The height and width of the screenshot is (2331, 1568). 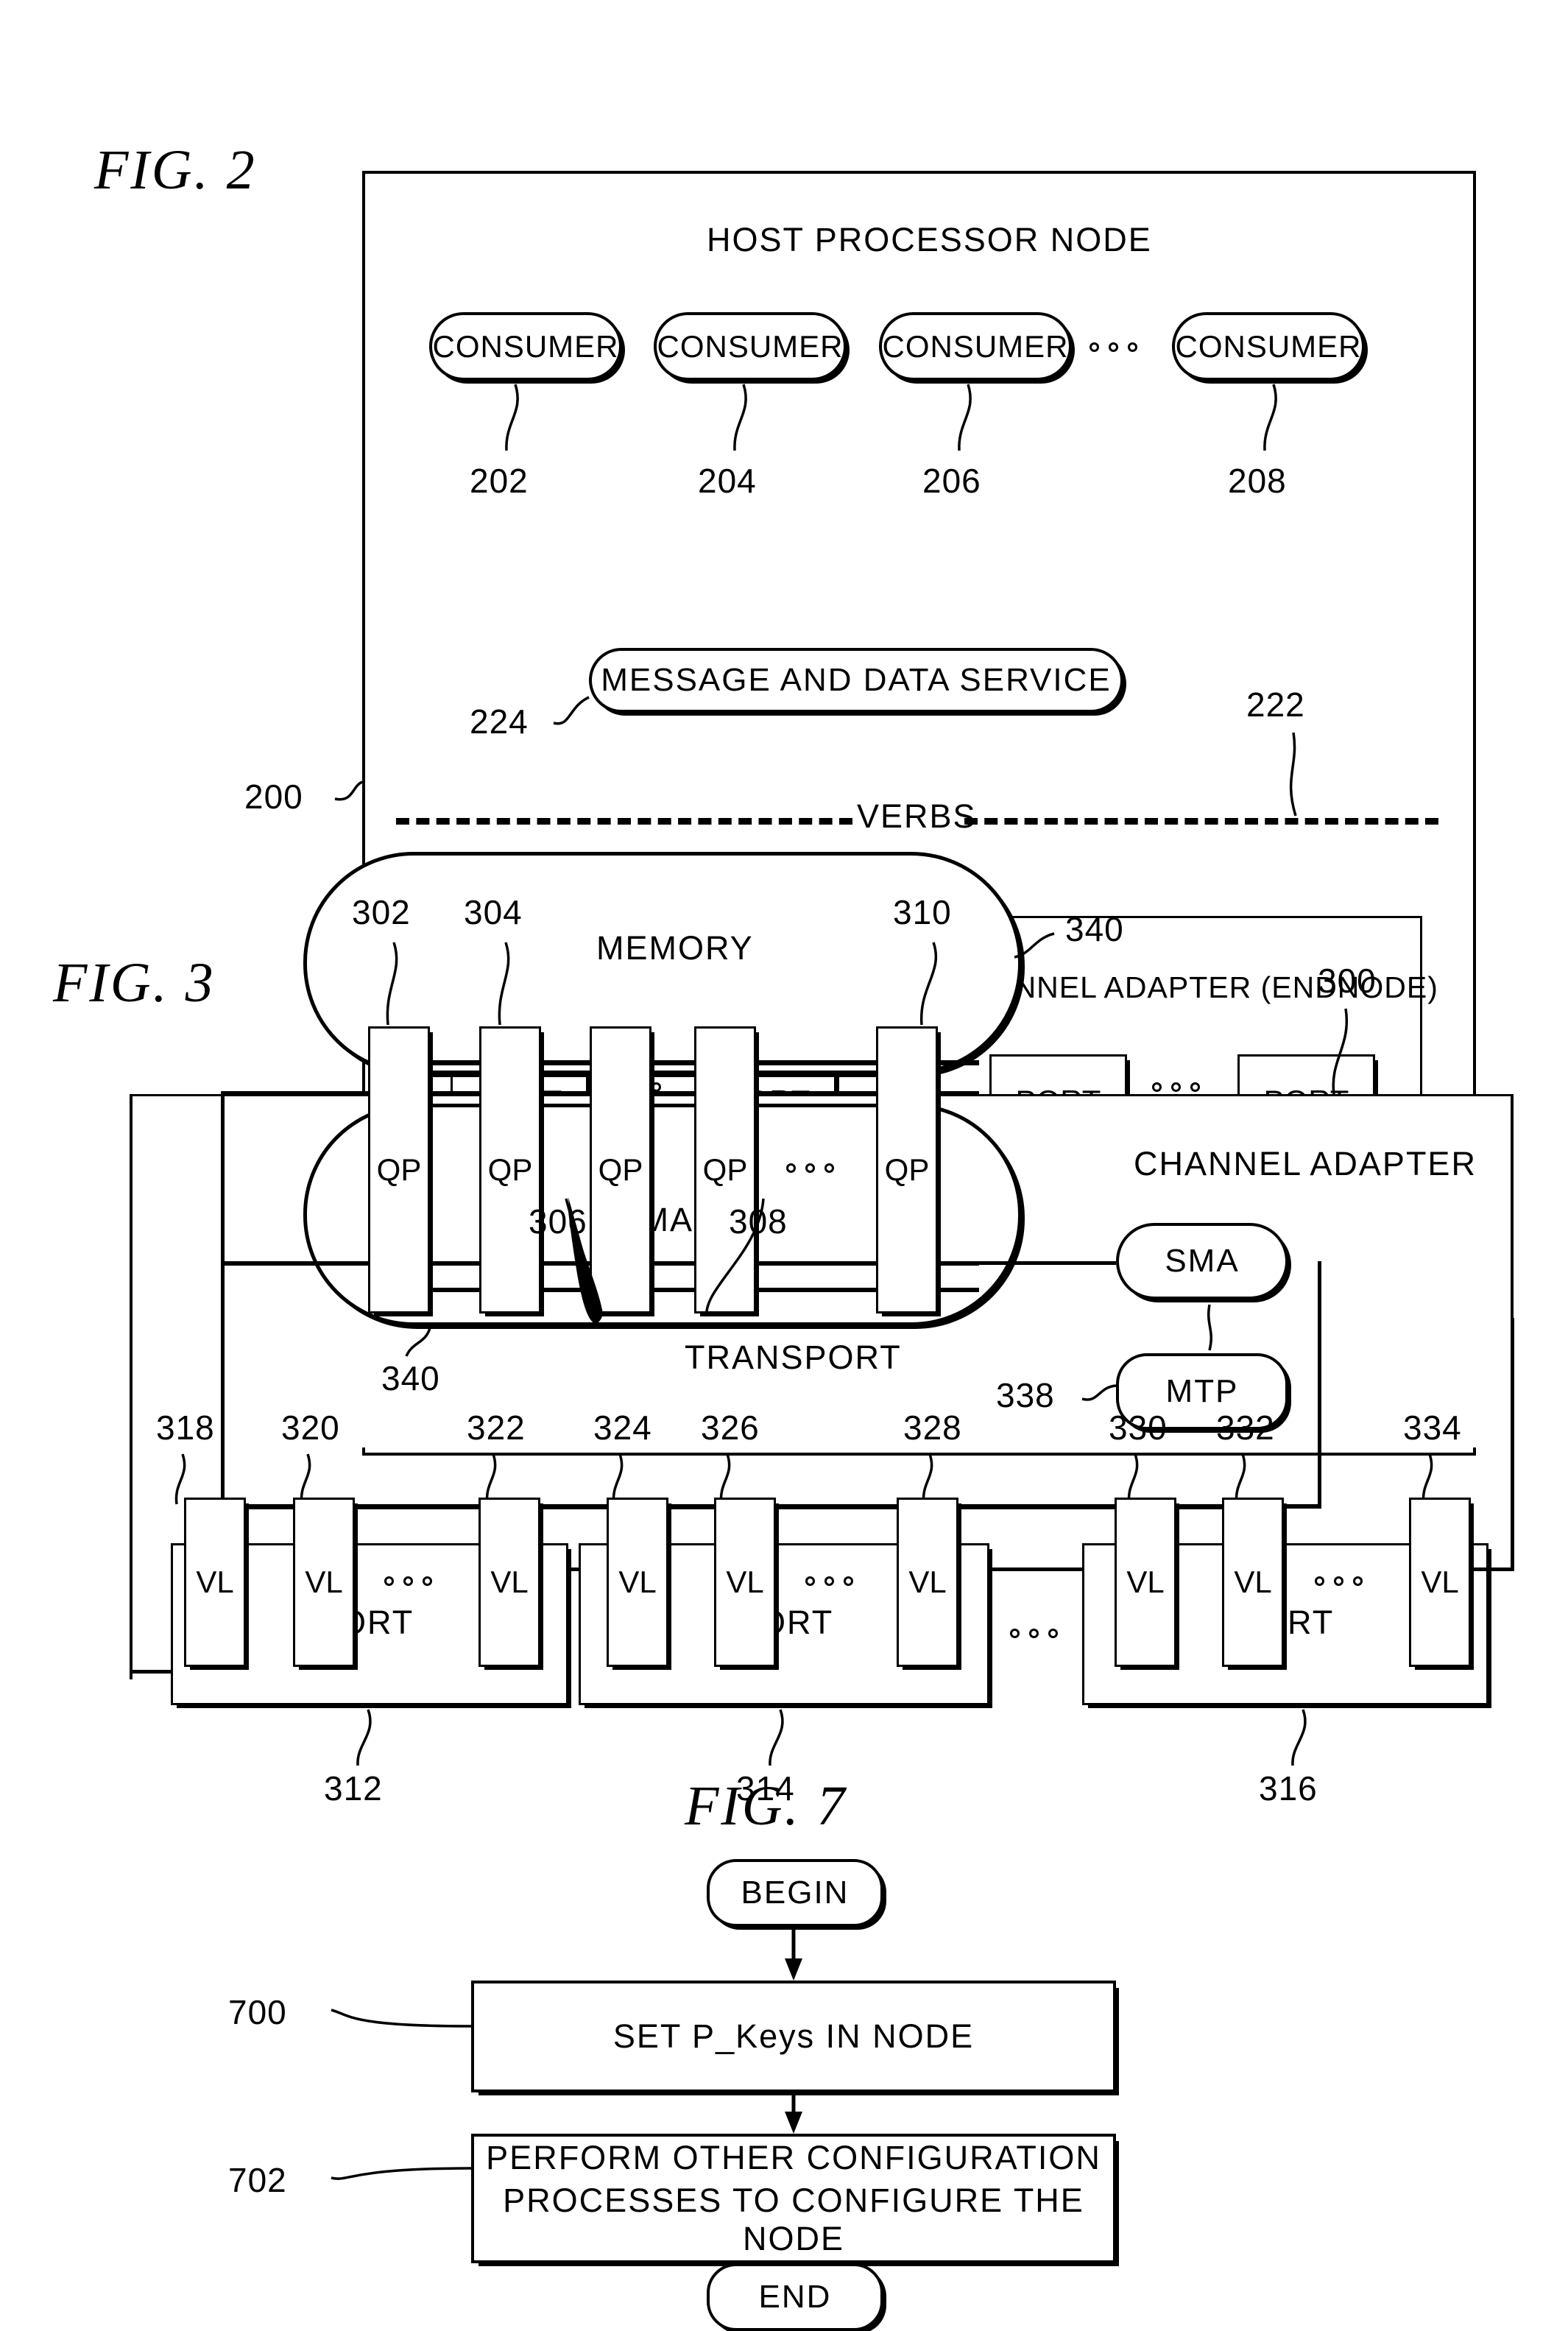 What do you see at coordinates (1257, 481) in the screenshot?
I see `ref-208: 208` at bounding box center [1257, 481].